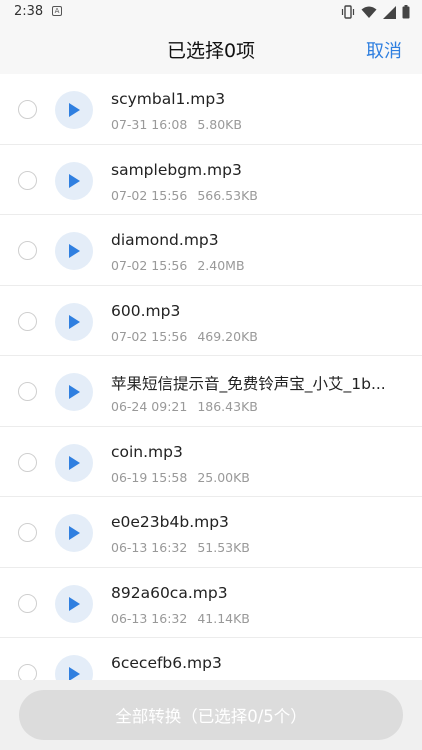 This screenshot has width=422, height=750. I want to click on convert-all-button: 全部转换（已选择0/5个）, so click(211, 715).